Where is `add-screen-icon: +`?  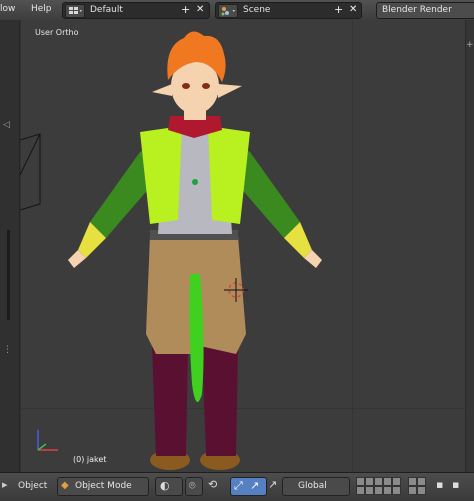 add-screen-icon: + is located at coordinates (185, 10).